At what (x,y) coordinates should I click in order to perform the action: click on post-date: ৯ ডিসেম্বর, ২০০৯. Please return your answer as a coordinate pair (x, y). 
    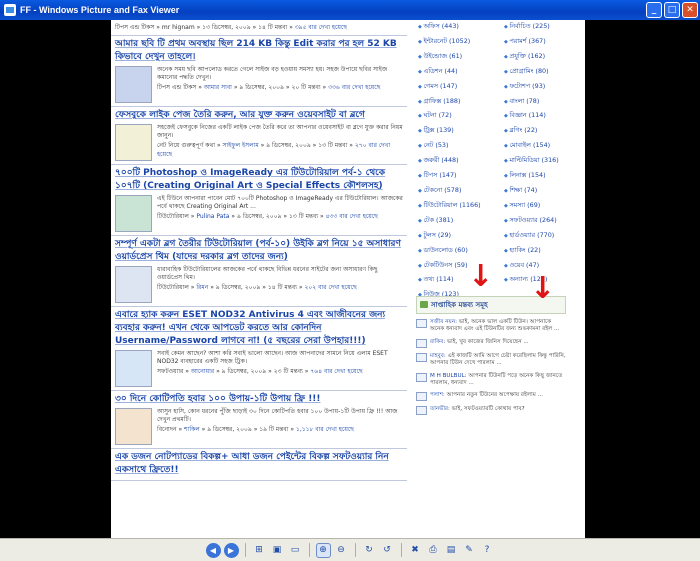
    Looking at the image, I should click on (244, 371).